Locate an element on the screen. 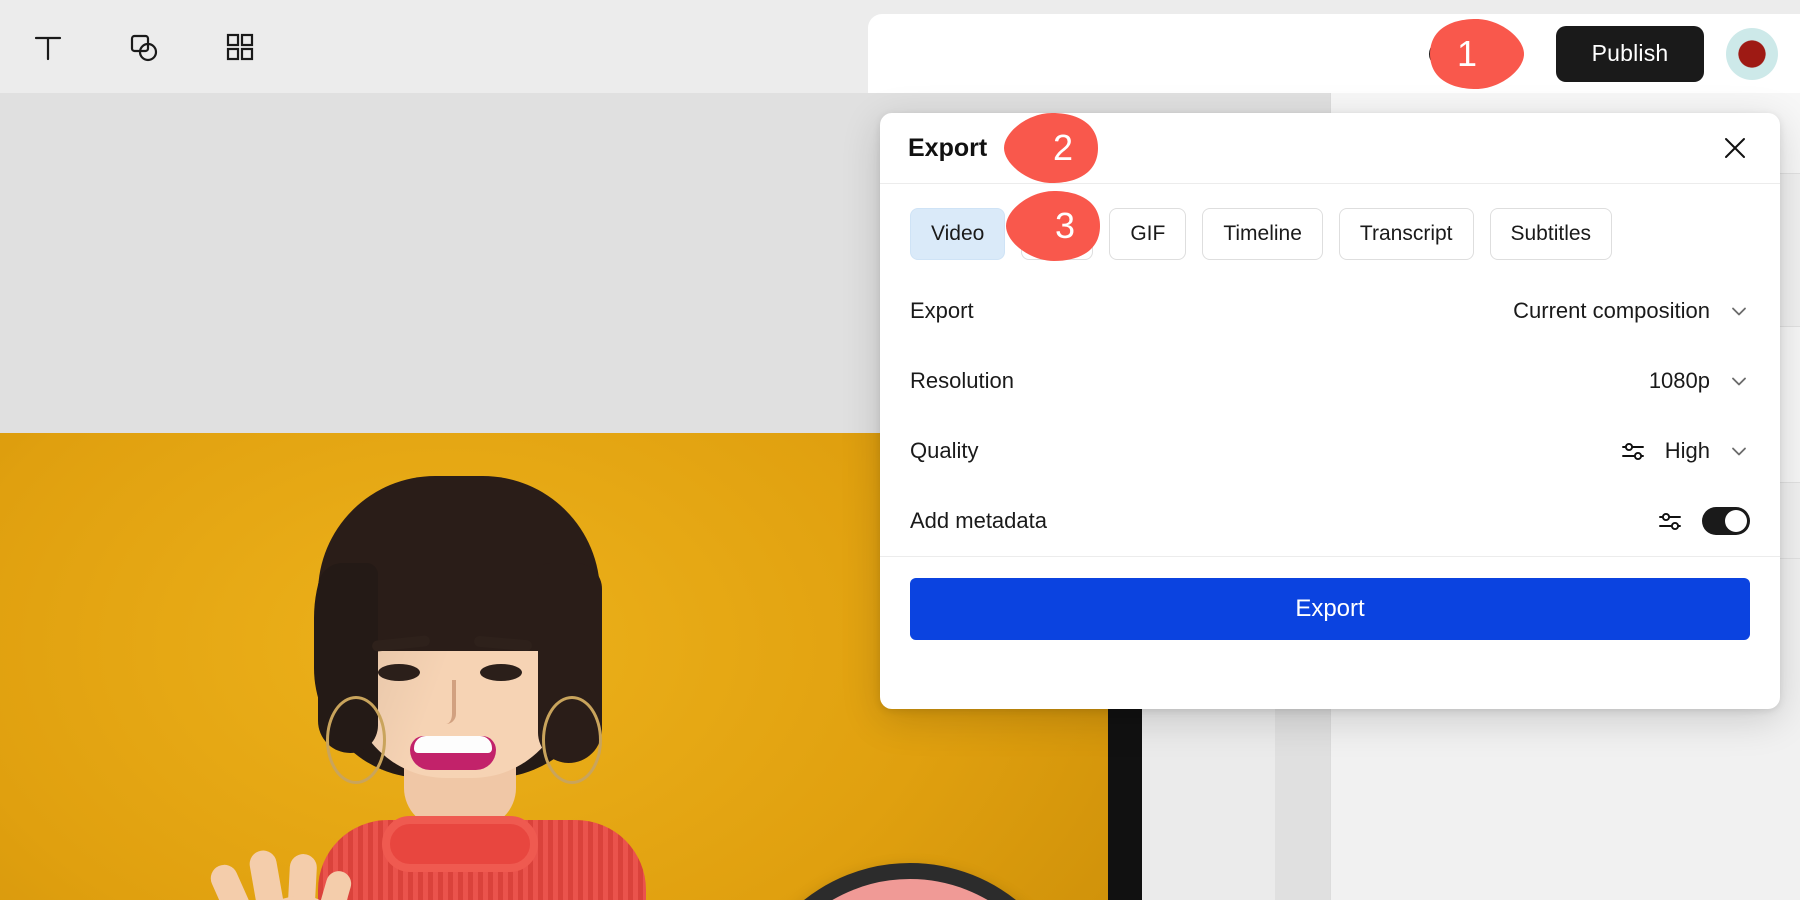 The width and height of the screenshot is (1800, 900). export-dialog-footer: Export is located at coordinates (1330, 610).